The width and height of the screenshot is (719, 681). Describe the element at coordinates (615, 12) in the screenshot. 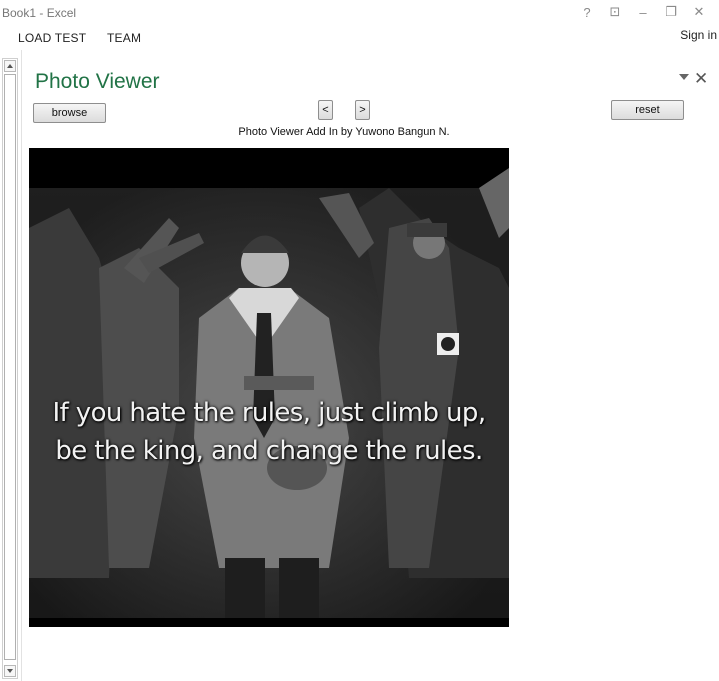

I see `ribbon-display-options-icon: ⊡` at that location.